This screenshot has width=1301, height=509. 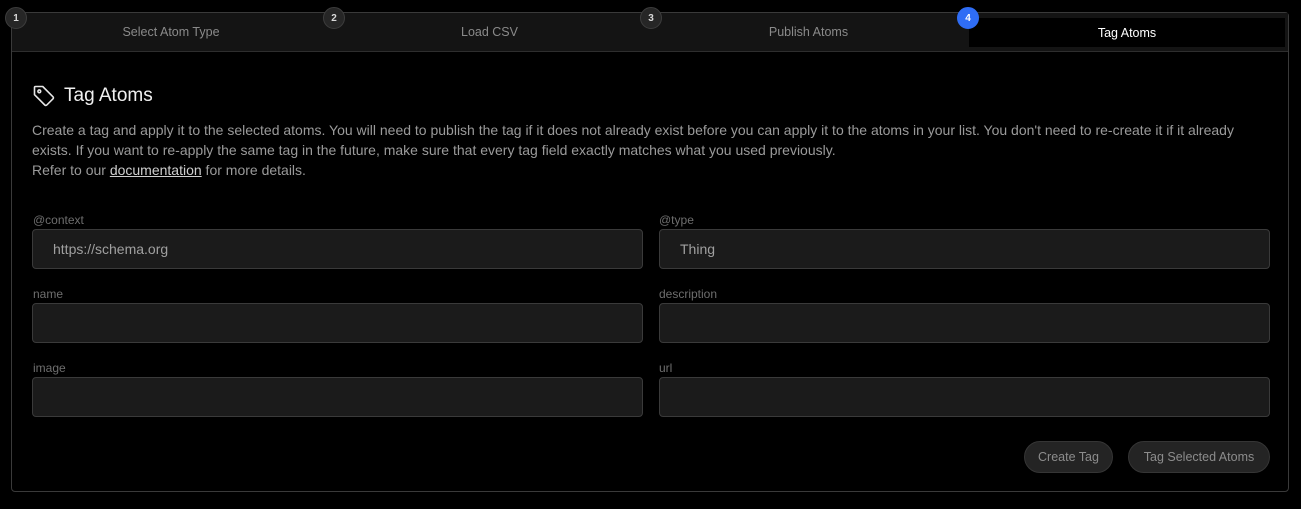 I want to click on step-select-atom-type: Select Atom Type, so click(x=171, y=32).